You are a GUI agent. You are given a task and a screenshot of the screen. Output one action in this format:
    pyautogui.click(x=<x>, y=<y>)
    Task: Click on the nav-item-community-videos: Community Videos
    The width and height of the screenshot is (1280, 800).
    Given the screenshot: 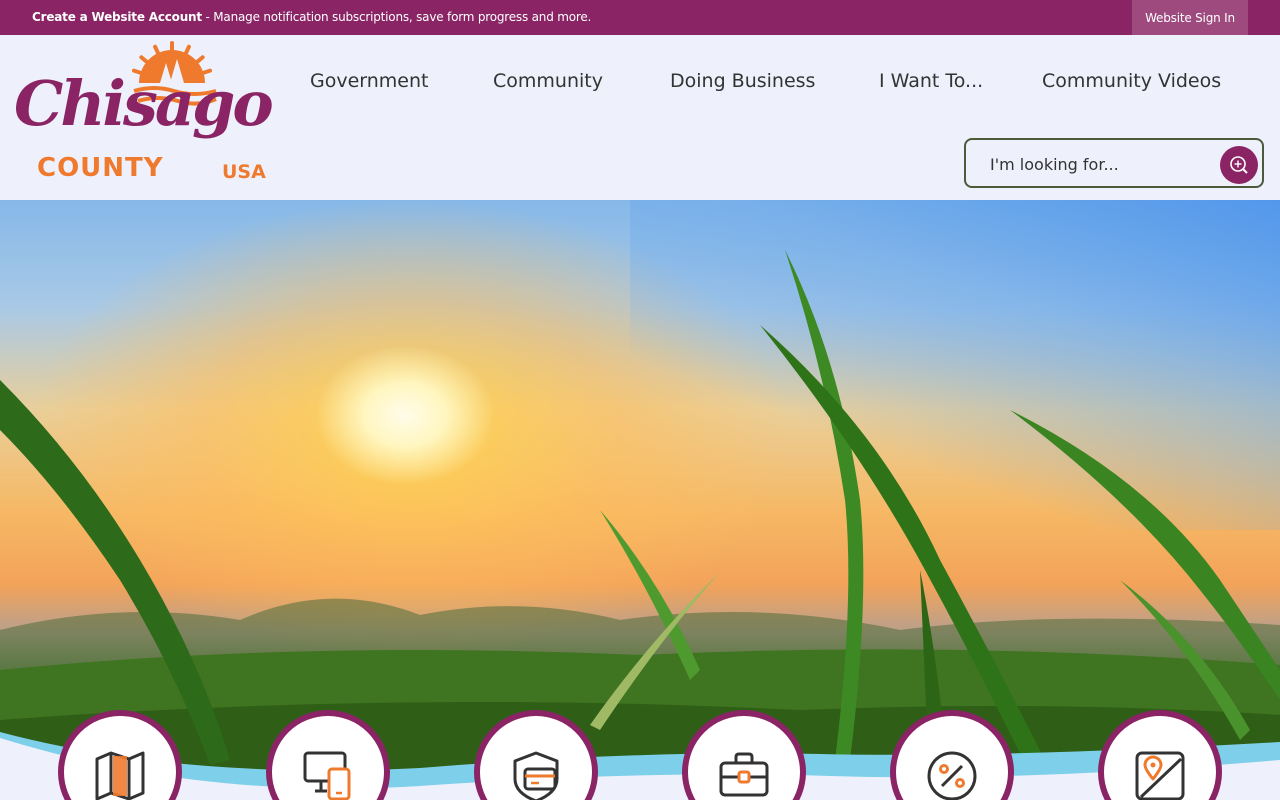 What is the action you would take?
    pyautogui.click(x=1131, y=81)
    